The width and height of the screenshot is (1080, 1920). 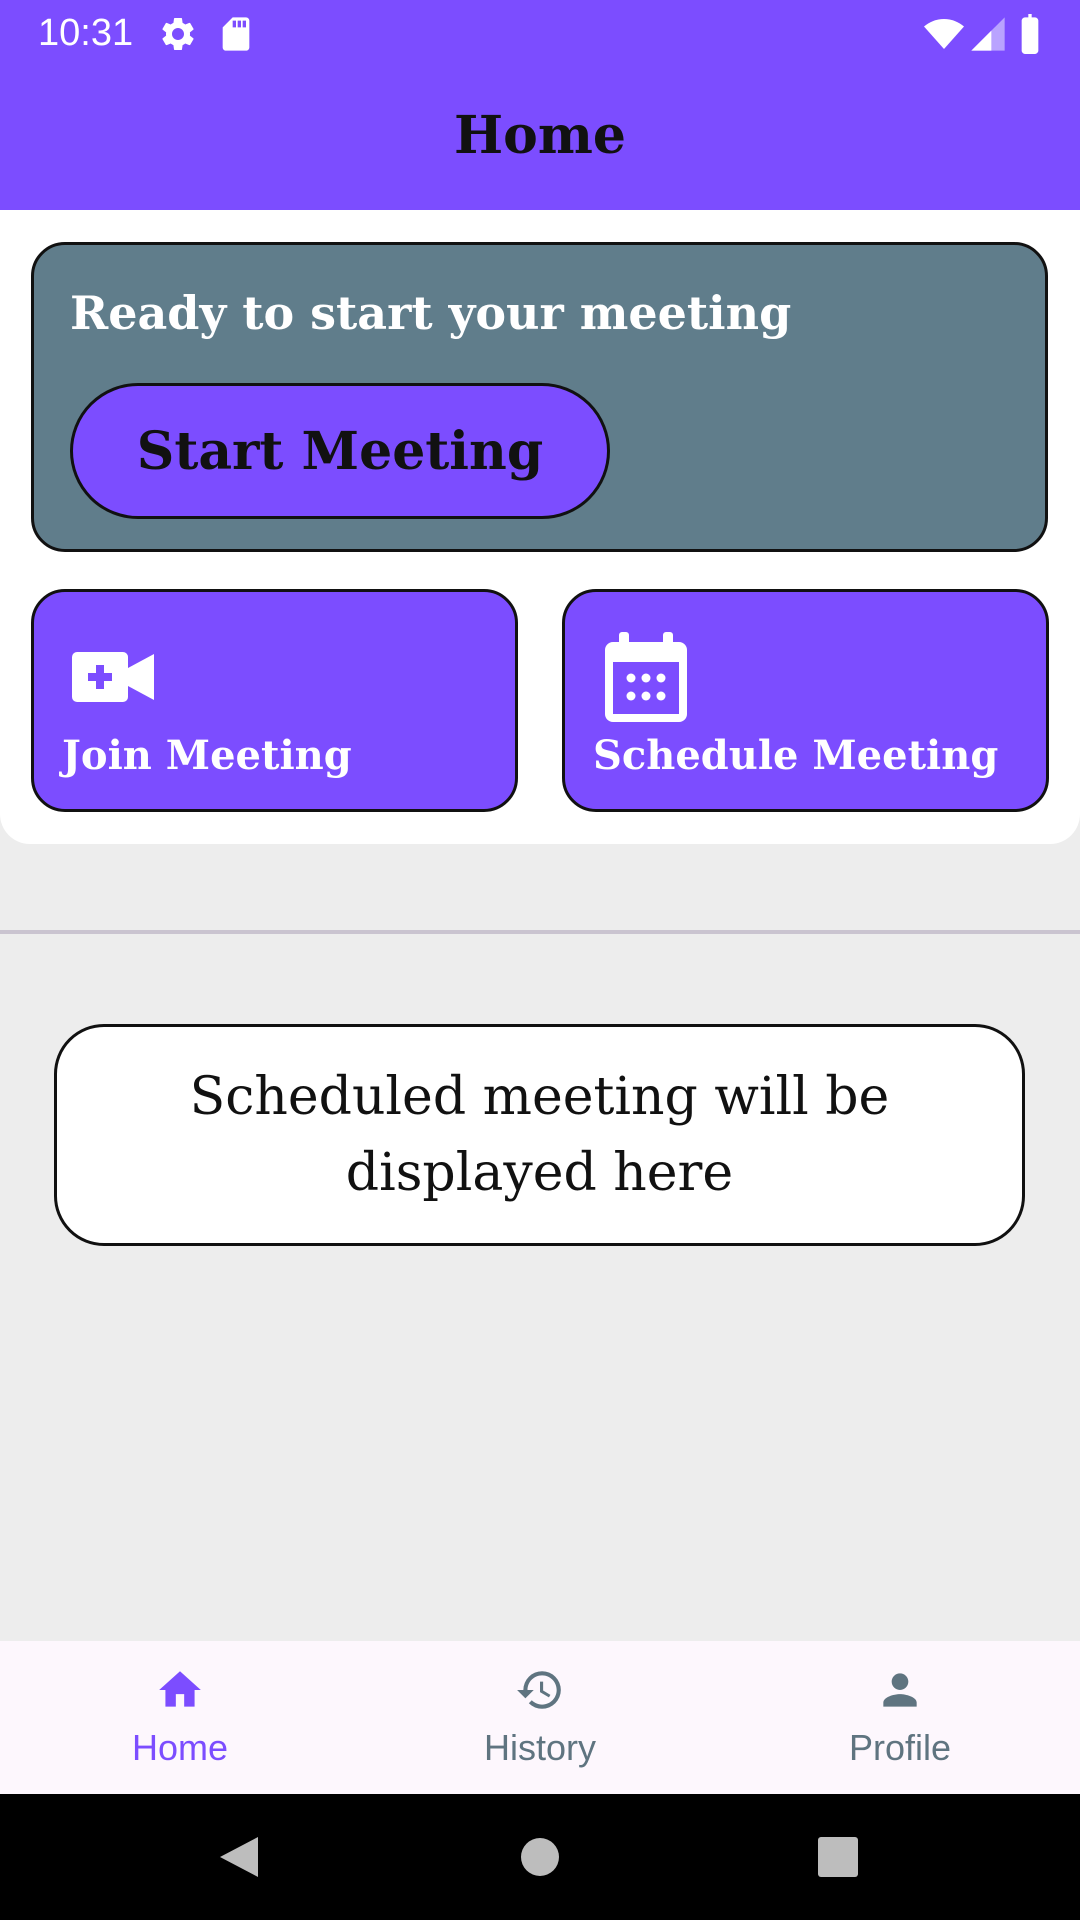 What do you see at coordinates (805, 700) in the screenshot?
I see `schedule-meeting-button: Schedule Meeting` at bounding box center [805, 700].